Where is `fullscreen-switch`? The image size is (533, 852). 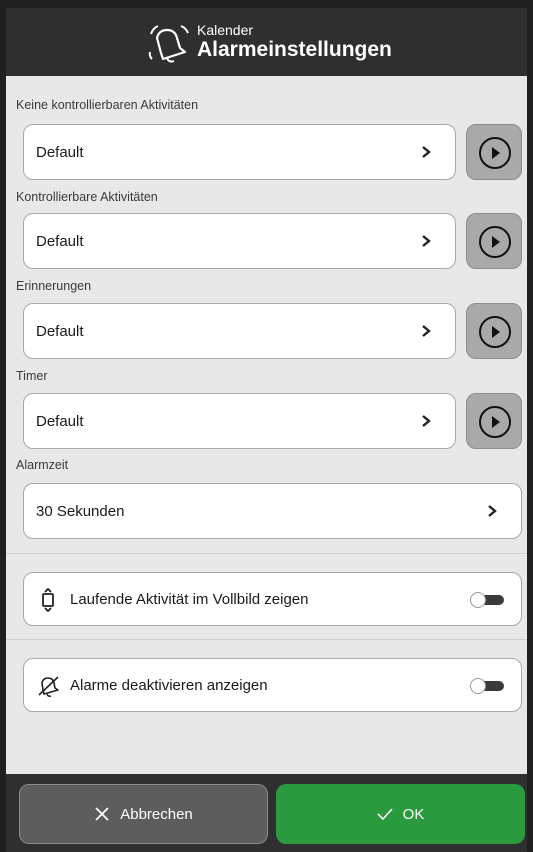 fullscreen-switch is located at coordinates (487, 600).